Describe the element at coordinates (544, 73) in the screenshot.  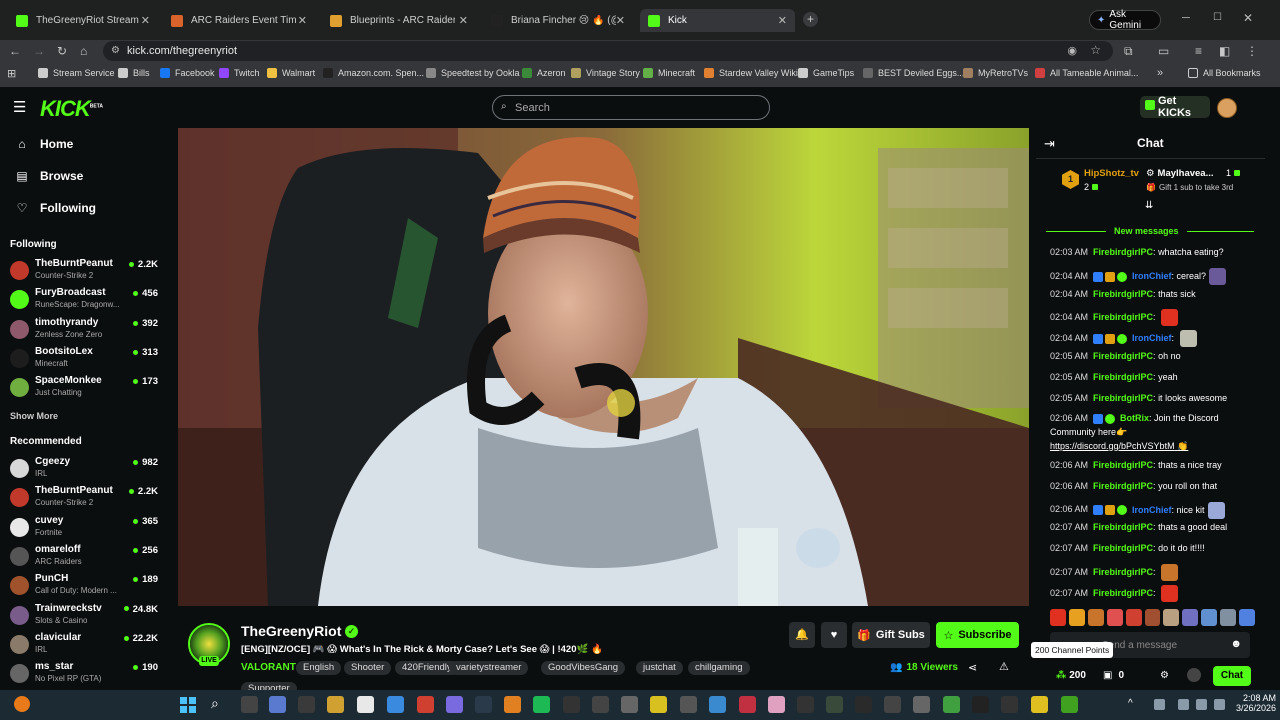
I see `bookmark-item: Azeron` at that location.